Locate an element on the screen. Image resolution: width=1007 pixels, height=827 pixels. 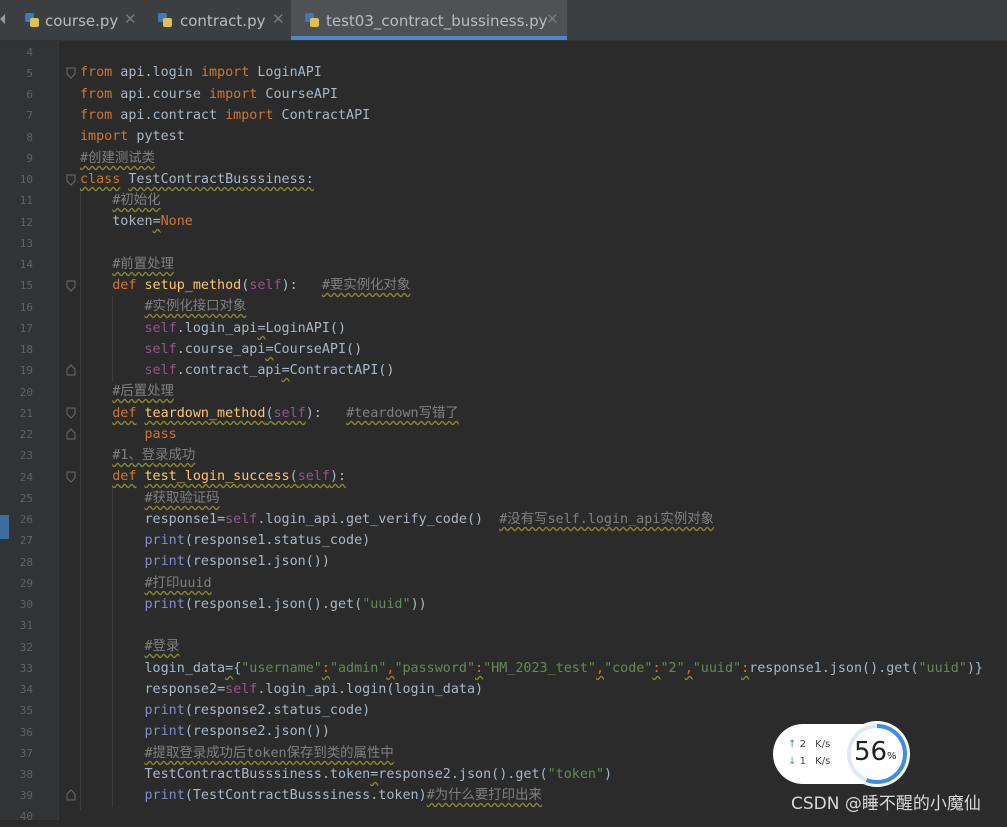
keyword: pass is located at coordinates (160, 434).